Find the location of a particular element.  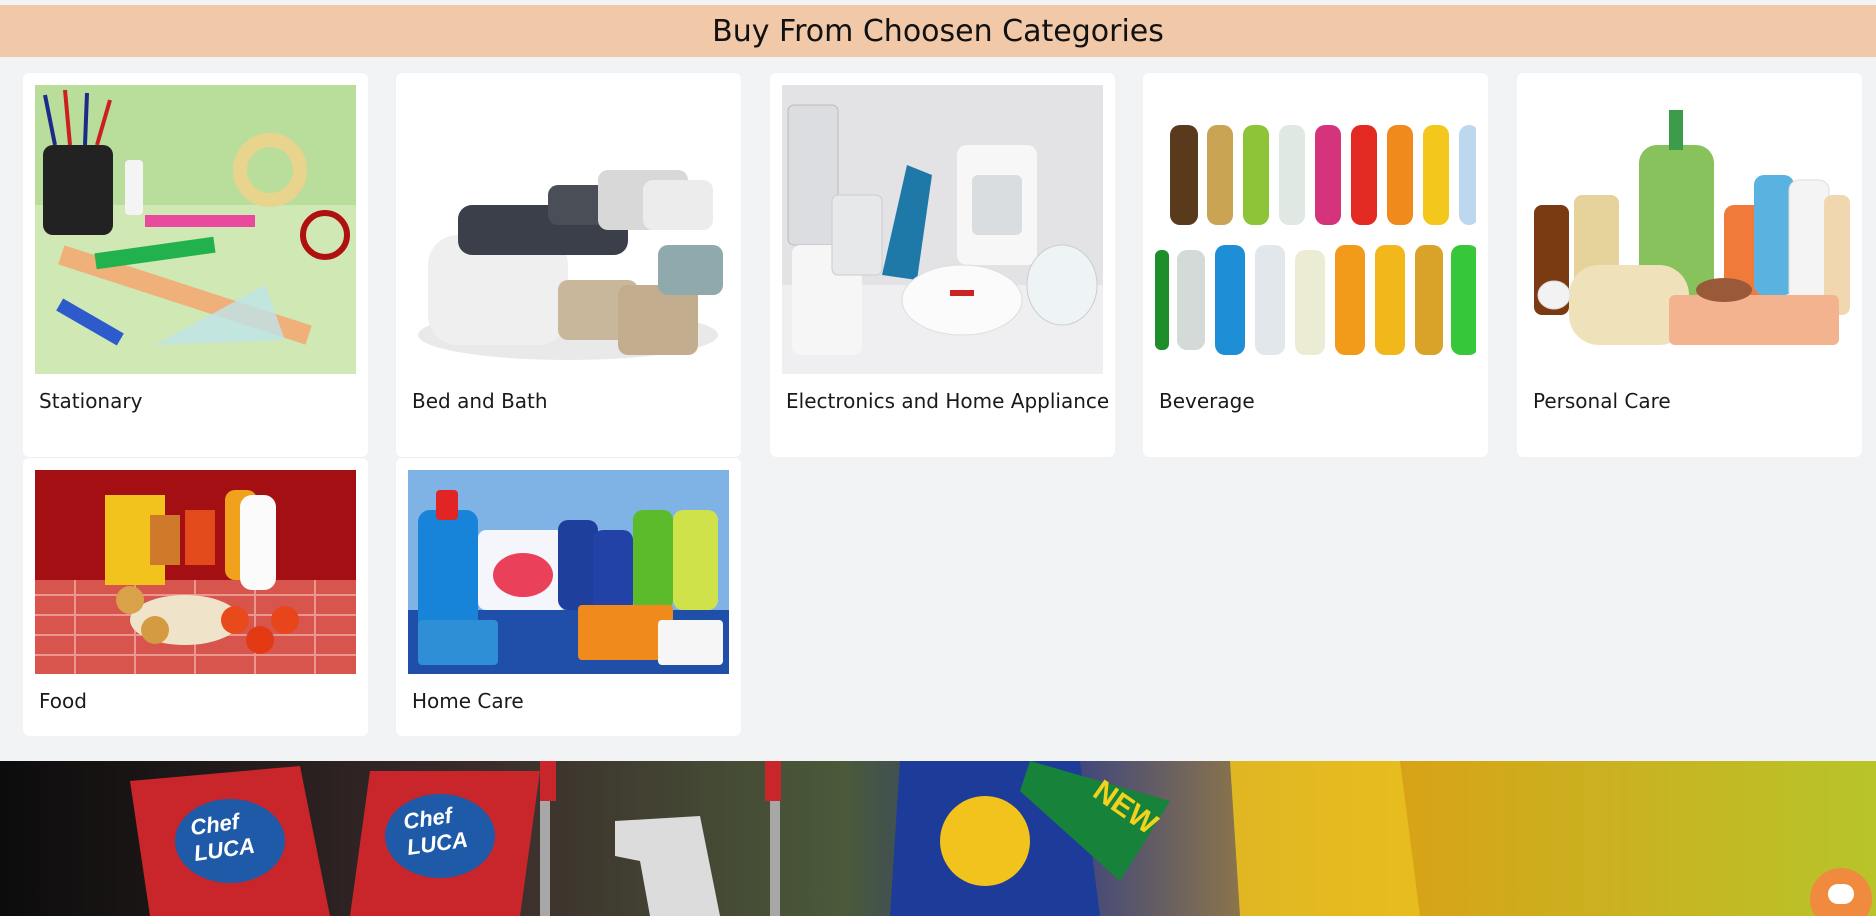

category-label-stationary: Stationary is located at coordinates (91, 401).